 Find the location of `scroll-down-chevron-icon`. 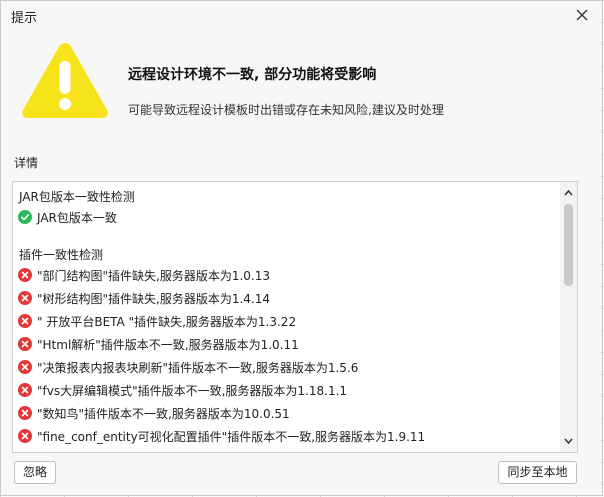

scroll-down-chevron-icon is located at coordinates (568, 441).